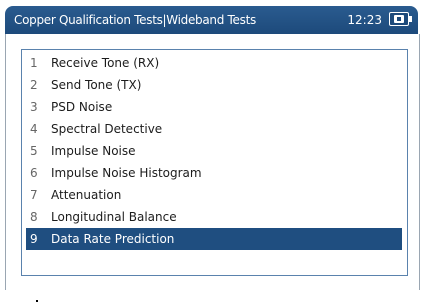  I want to click on list-item-label: Impulse Noise, so click(93, 151).